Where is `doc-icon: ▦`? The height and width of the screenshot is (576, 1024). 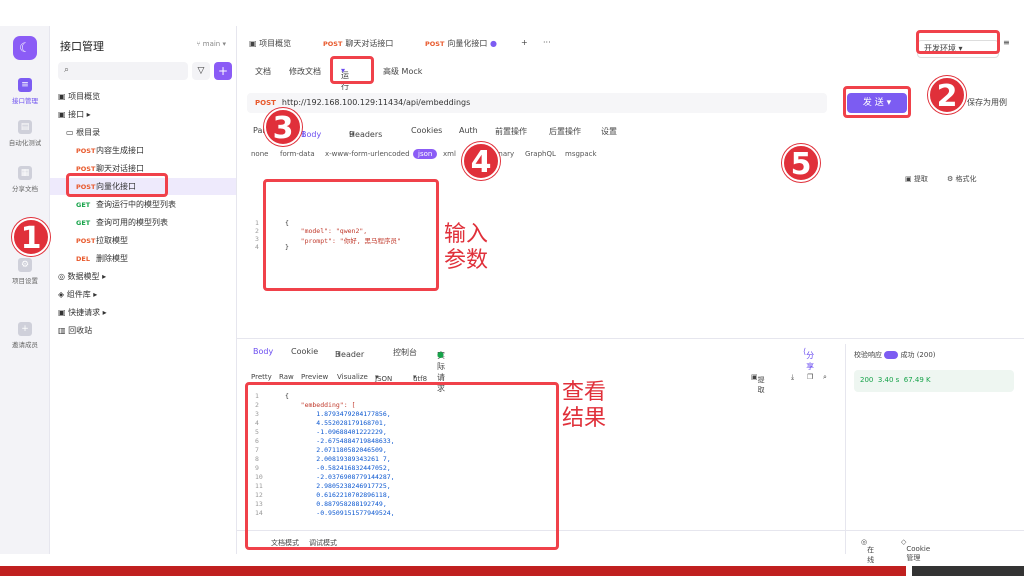 doc-icon: ▦ is located at coordinates (25, 173).